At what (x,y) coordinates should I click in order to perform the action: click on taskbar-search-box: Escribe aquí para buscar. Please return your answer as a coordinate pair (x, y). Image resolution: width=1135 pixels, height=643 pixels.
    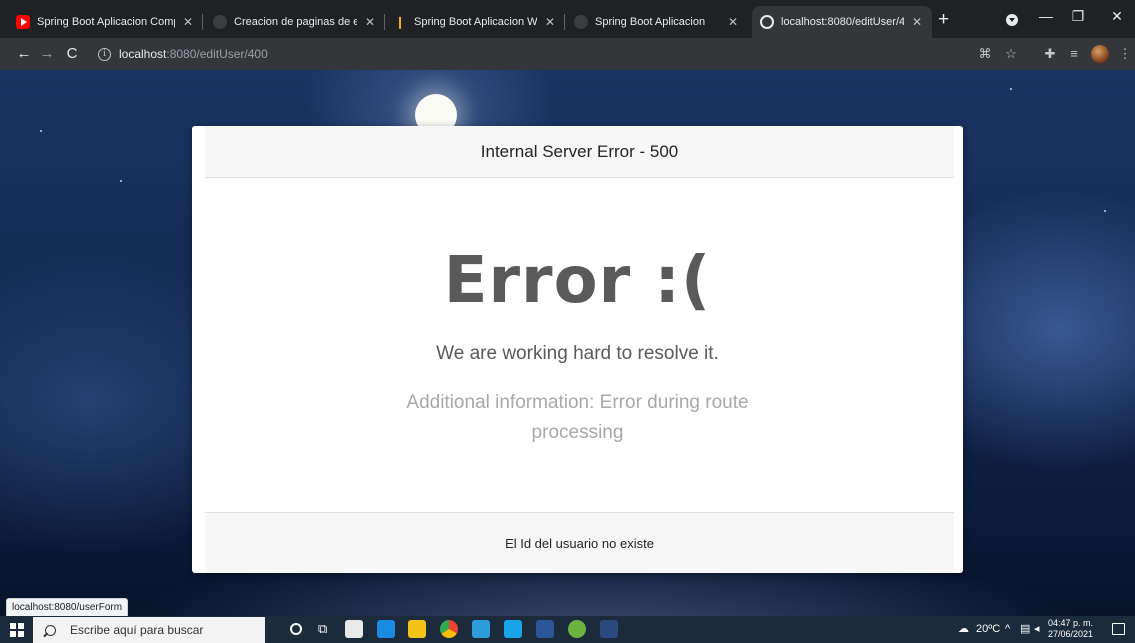
    Looking at the image, I should click on (149, 630).